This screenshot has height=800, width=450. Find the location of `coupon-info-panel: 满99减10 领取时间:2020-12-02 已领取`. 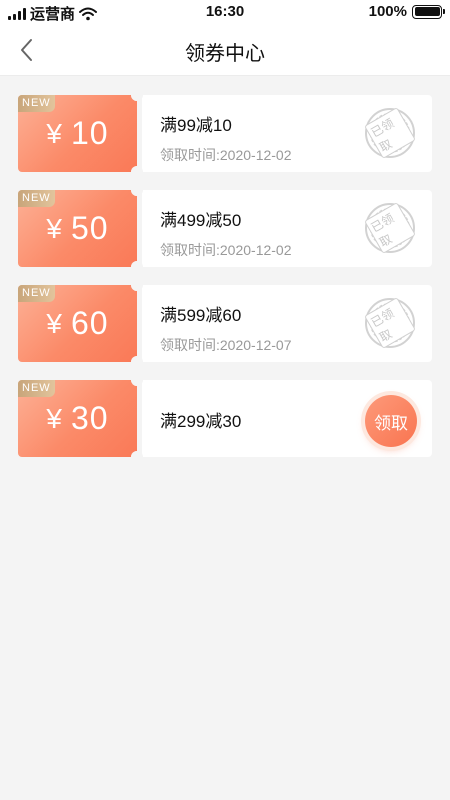

coupon-info-panel: 满99减10 领取时间:2020-12-02 已领取 is located at coordinates (281, 133).